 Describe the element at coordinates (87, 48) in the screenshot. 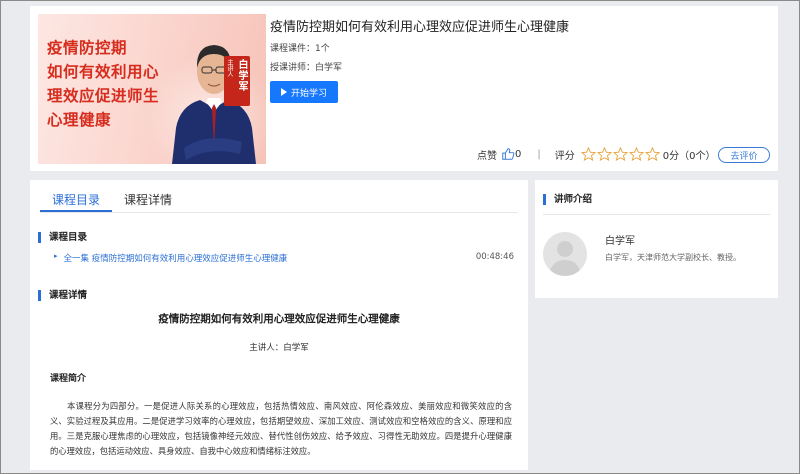

I see `cover-title-line: 疫情防控期` at that location.